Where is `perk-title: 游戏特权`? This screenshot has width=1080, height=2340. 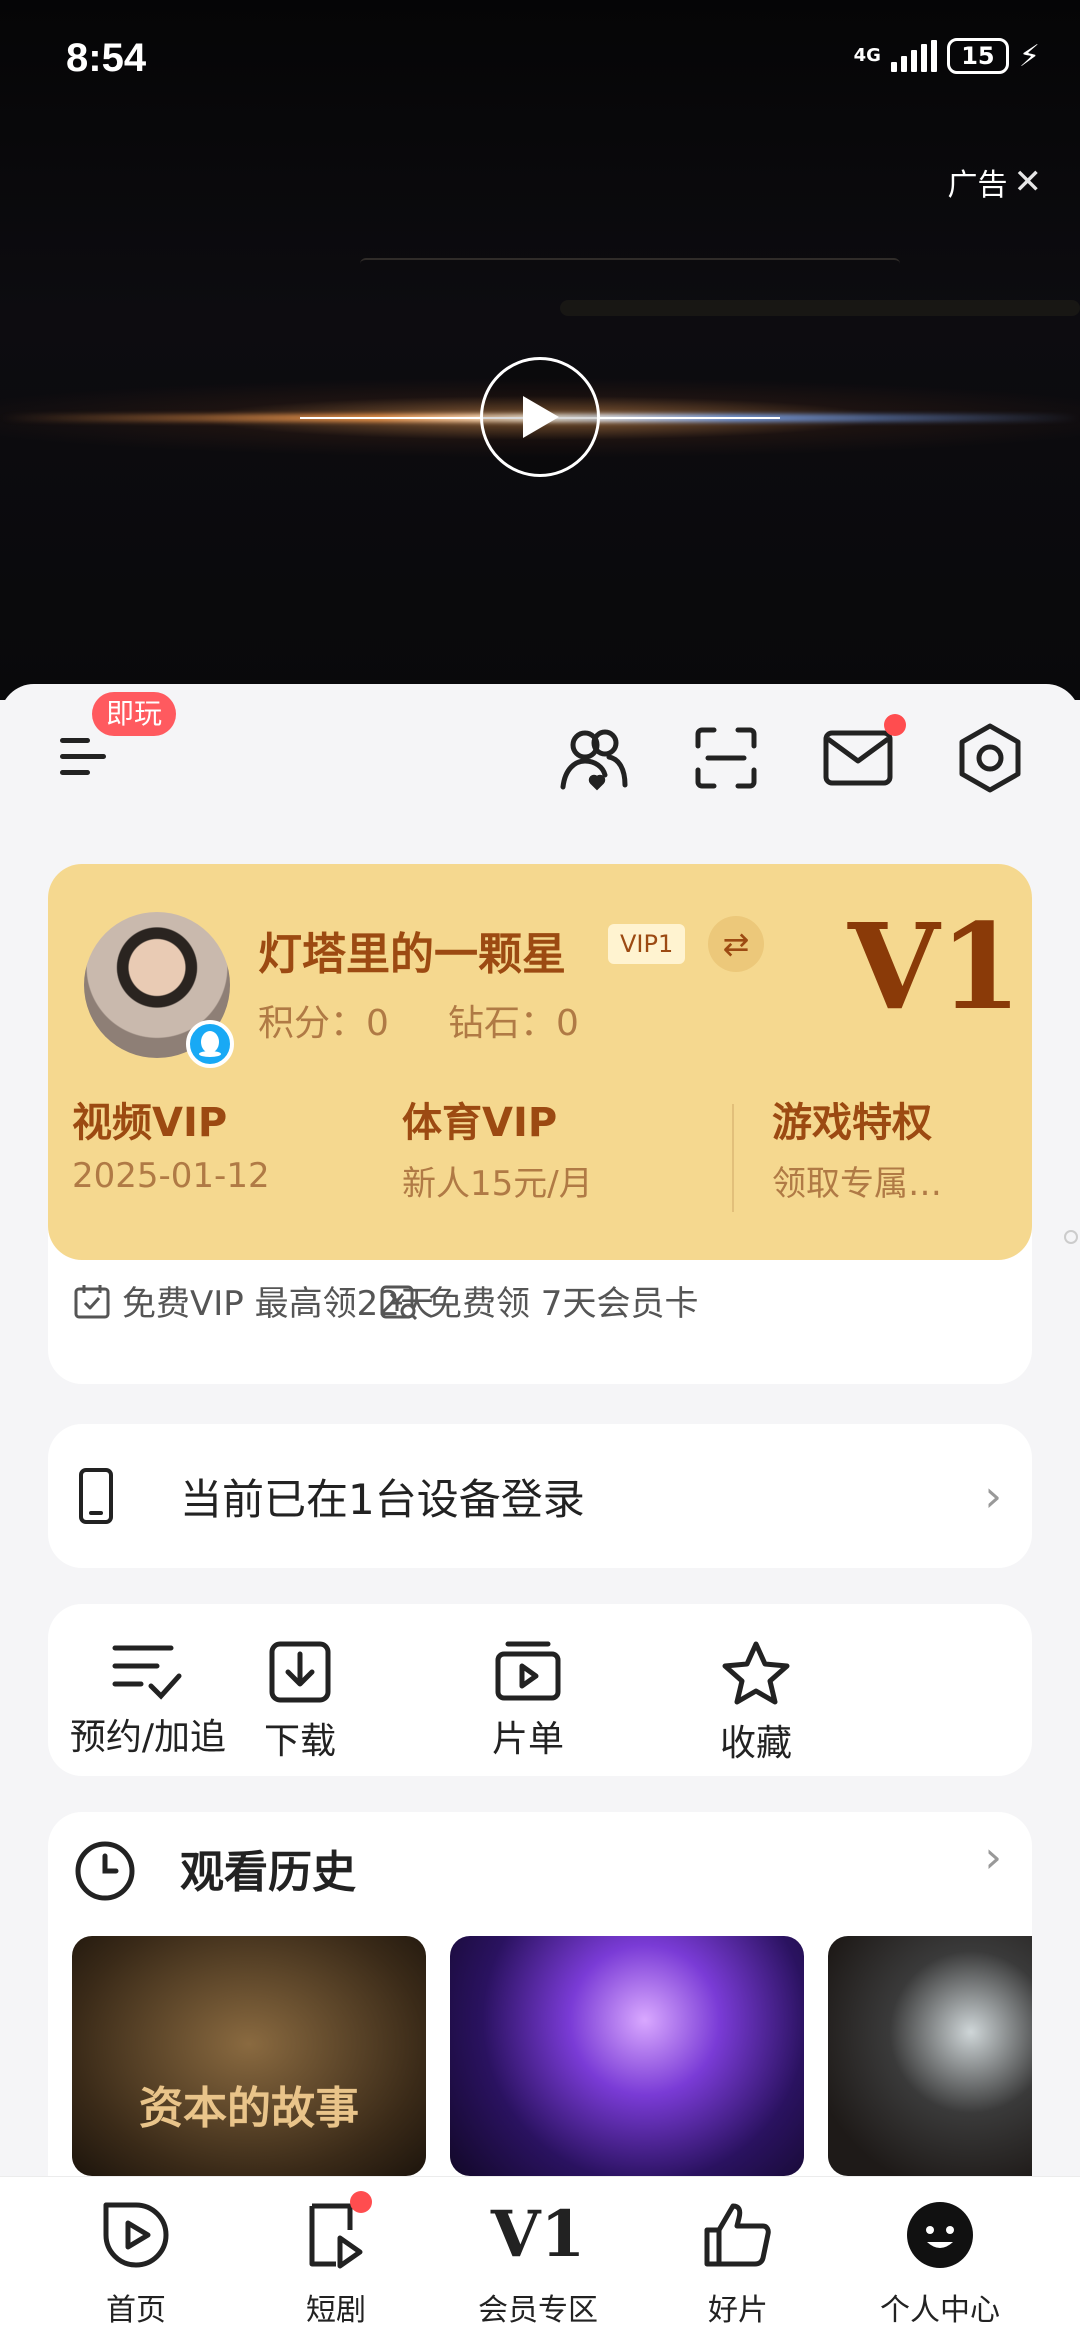 perk-title: 游戏特权 is located at coordinates (852, 1123).